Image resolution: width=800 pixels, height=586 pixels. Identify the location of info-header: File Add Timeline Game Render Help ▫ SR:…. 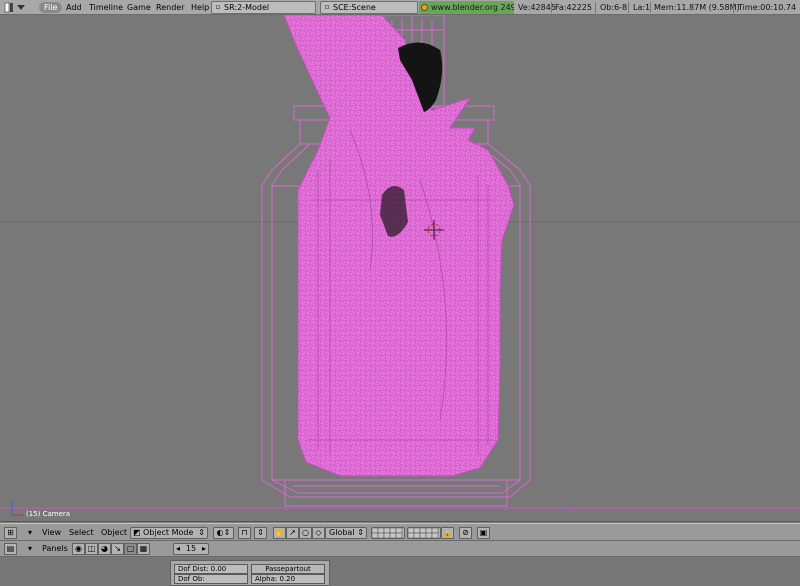
(400, 7).